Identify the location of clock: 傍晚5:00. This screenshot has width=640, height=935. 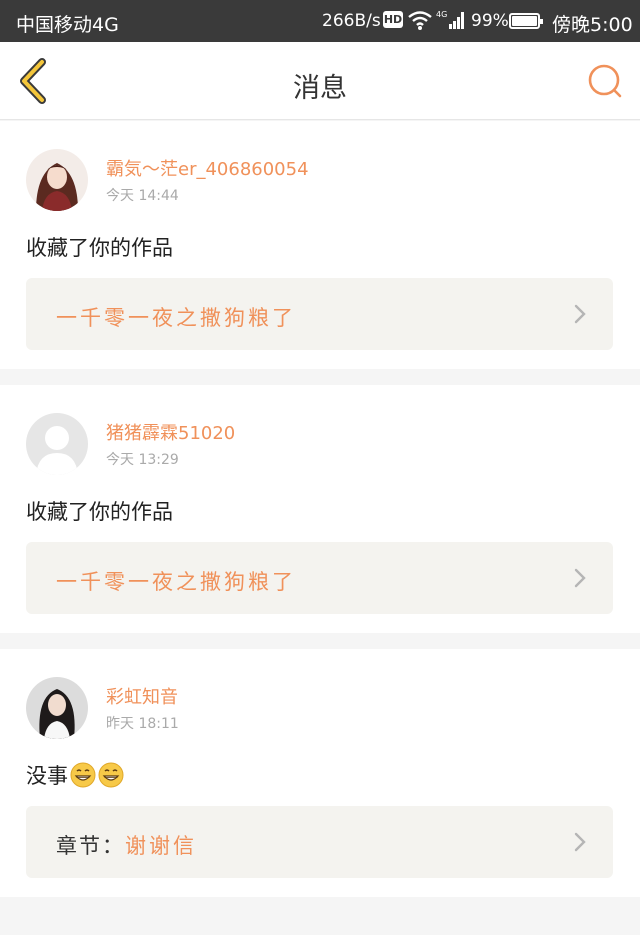
(592, 25).